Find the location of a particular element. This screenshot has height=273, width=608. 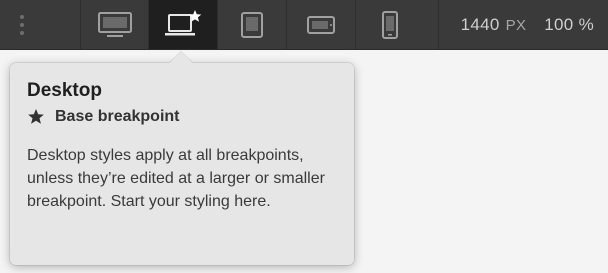

desktop-icon is located at coordinates (114, 24).